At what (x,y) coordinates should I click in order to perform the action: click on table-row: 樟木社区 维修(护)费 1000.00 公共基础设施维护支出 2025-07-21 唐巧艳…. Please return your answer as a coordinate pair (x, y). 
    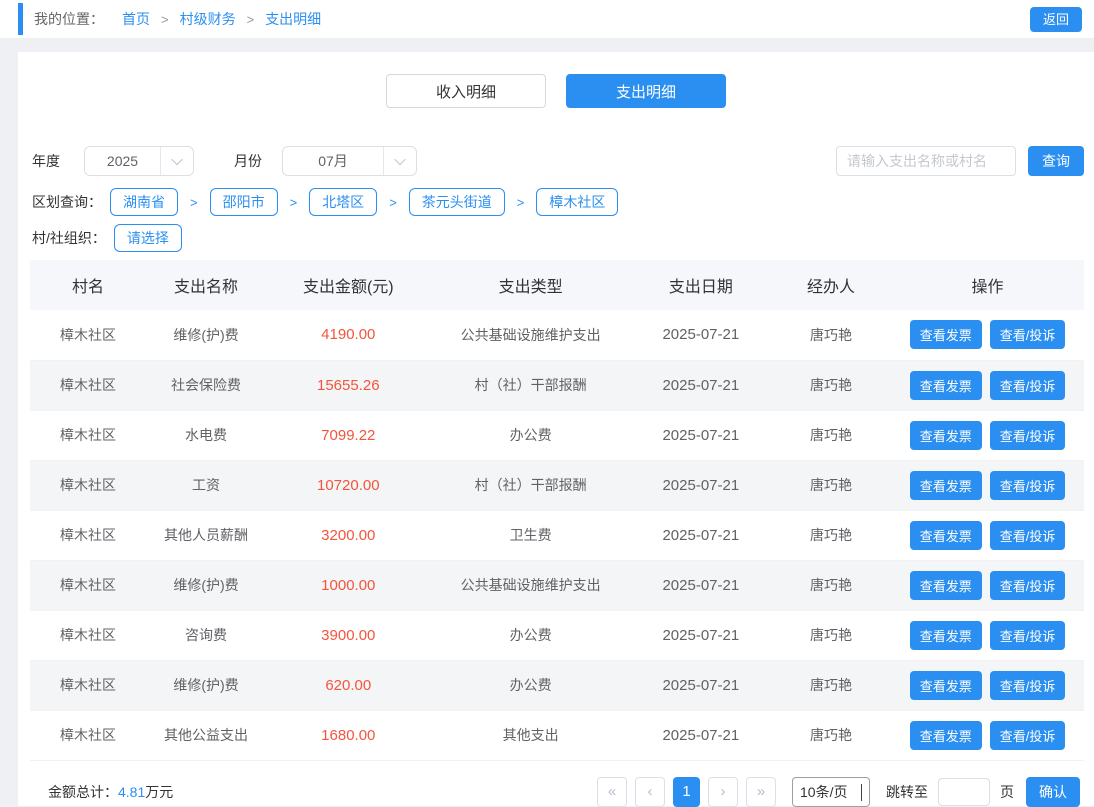
    Looking at the image, I should click on (557, 585).